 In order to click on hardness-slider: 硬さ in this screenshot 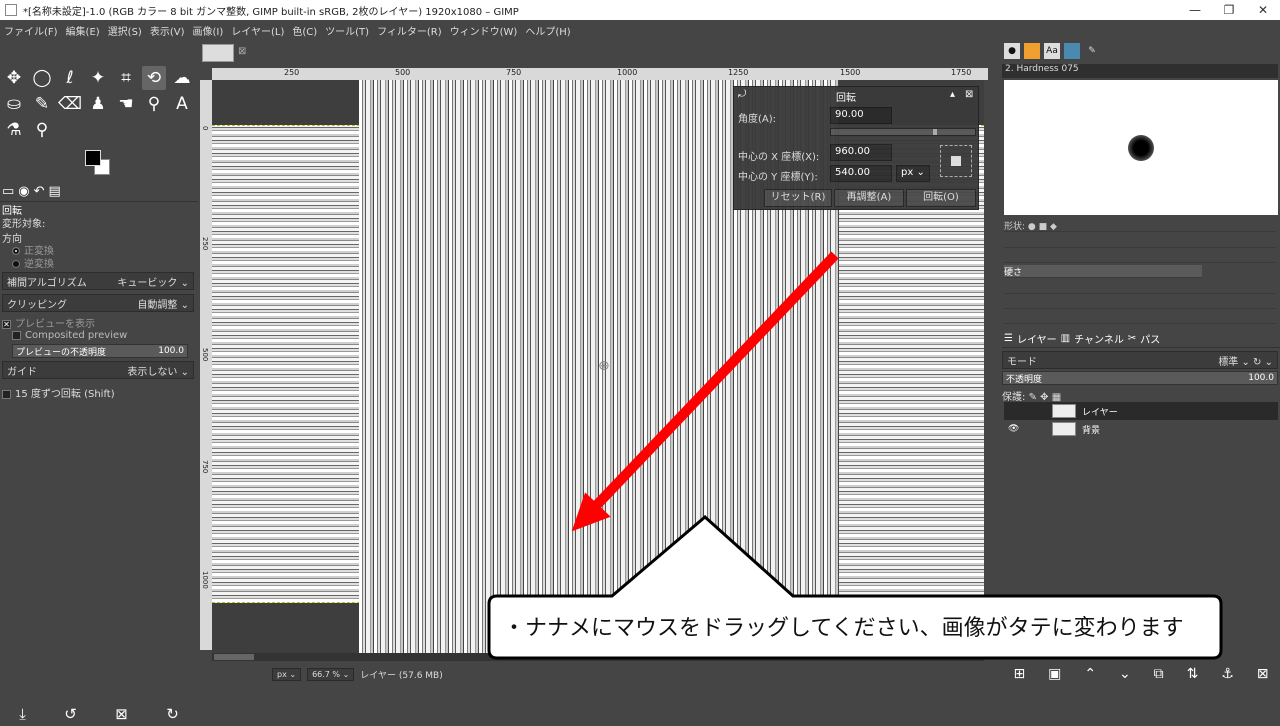, I will do `click(1103, 271)`.